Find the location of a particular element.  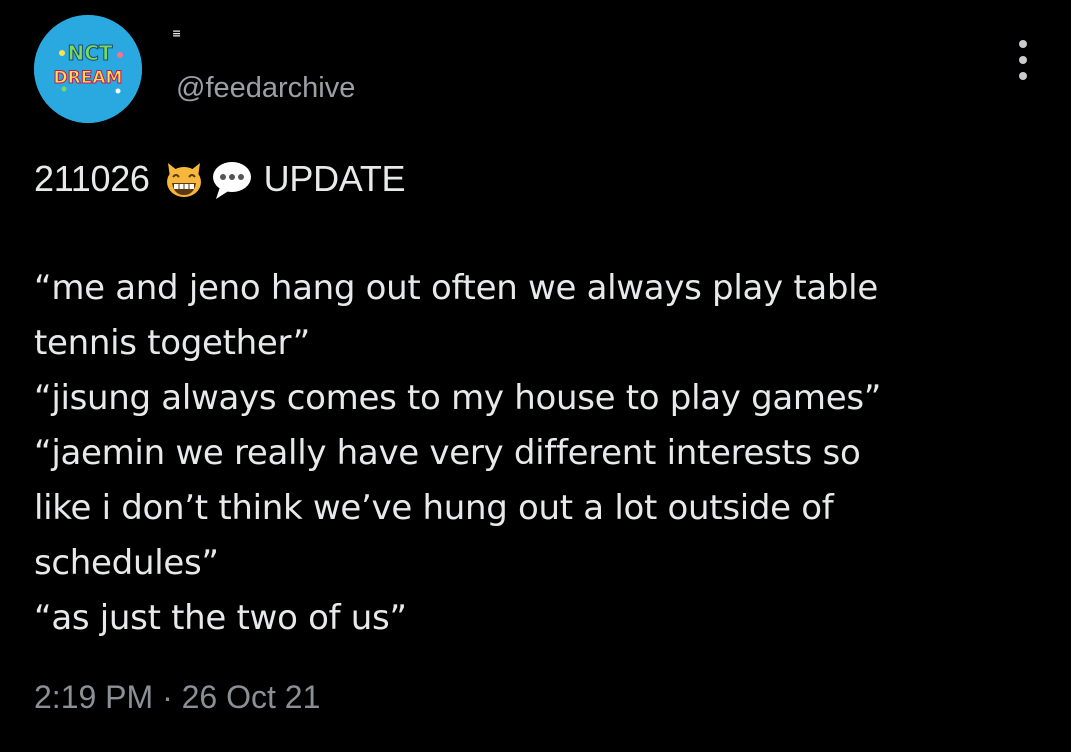

tweet-line: tennis together” is located at coordinates (172, 343).